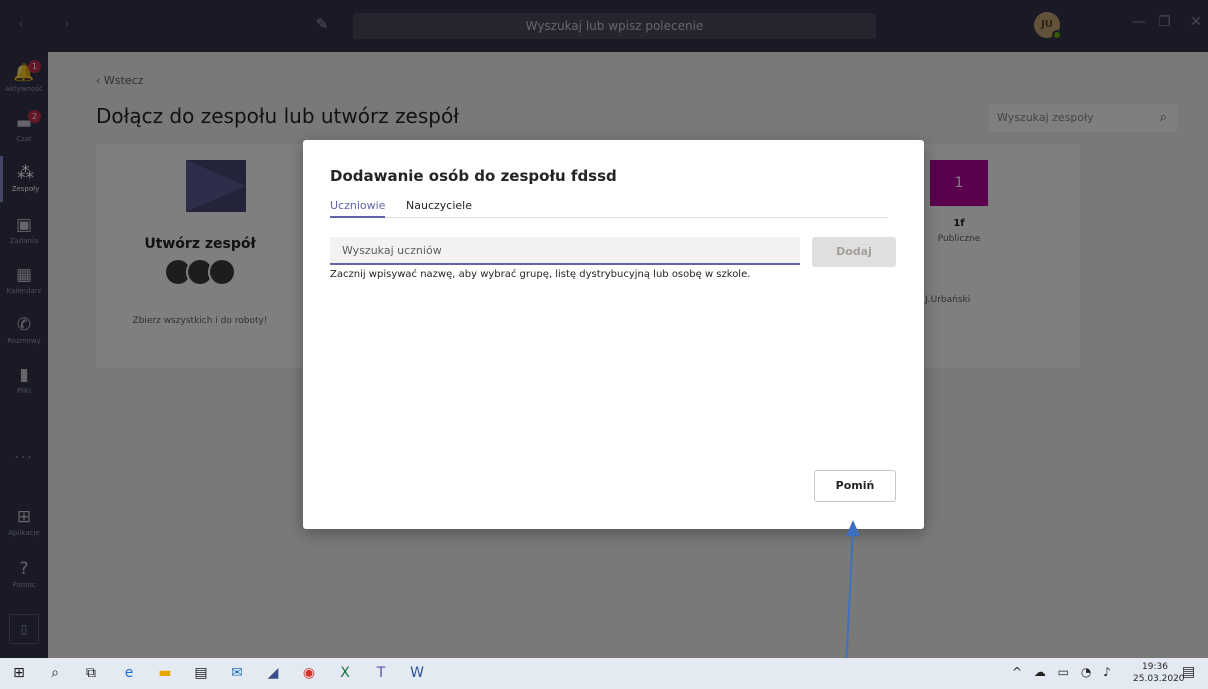 The width and height of the screenshot is (1208, 689). What do you see at coordinates (358, 208) in the screenshot?
I see `tab-students: Uczniowie` at bounding box center [358, 208].